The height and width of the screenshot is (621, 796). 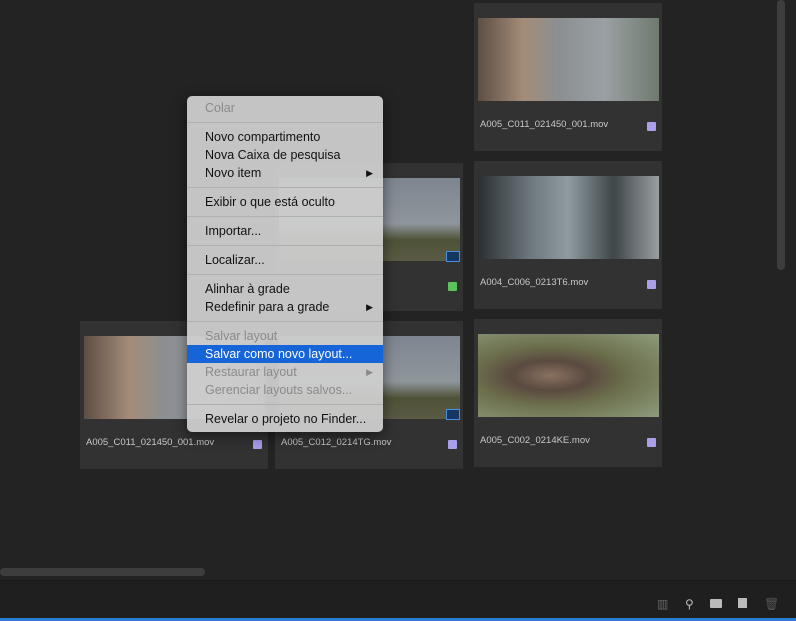 What do you see at coordinates (251, 372) in the screenshot?
I see `menu-item-label: Restaurar layout` at bounding box center [251, 372].